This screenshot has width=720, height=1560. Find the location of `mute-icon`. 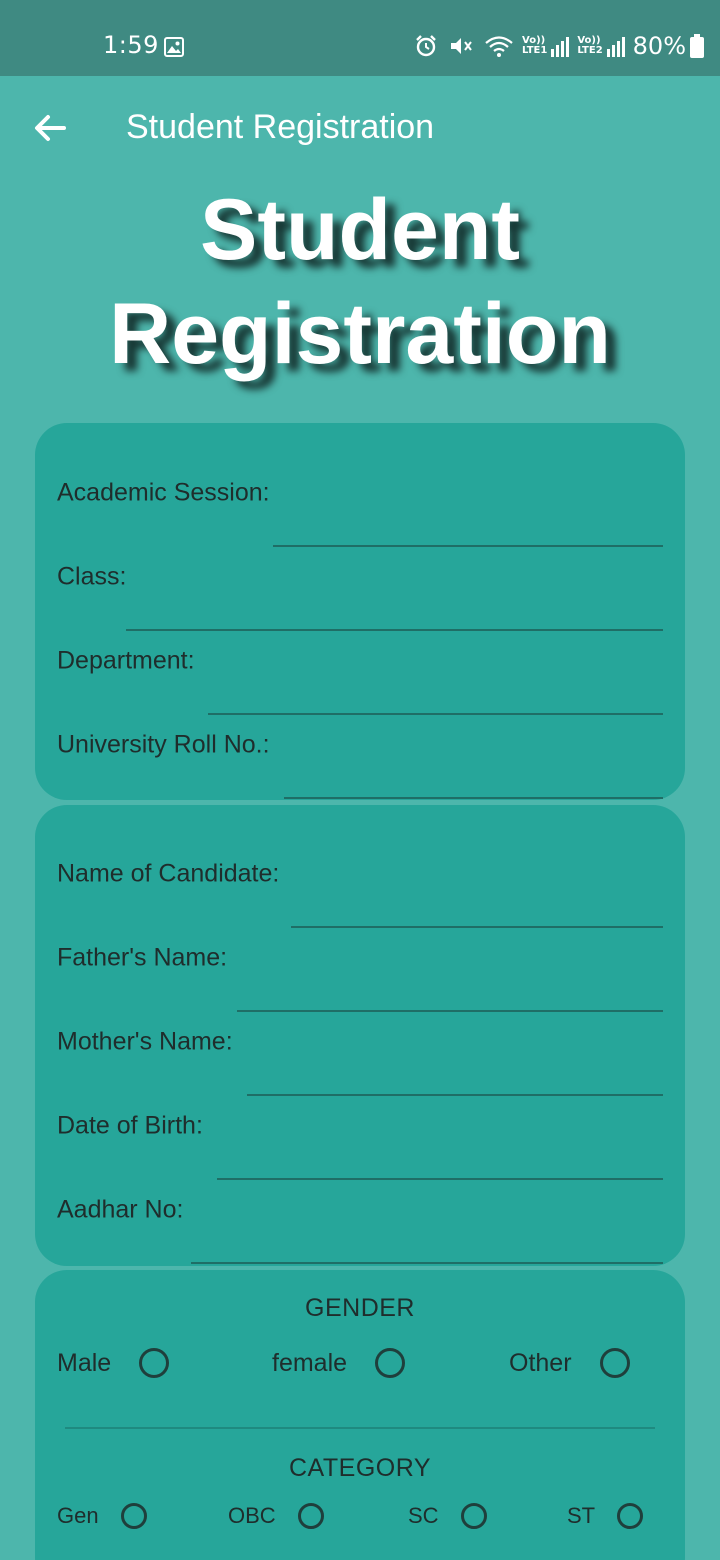

mute-icon is located at coordinates (461, 46).